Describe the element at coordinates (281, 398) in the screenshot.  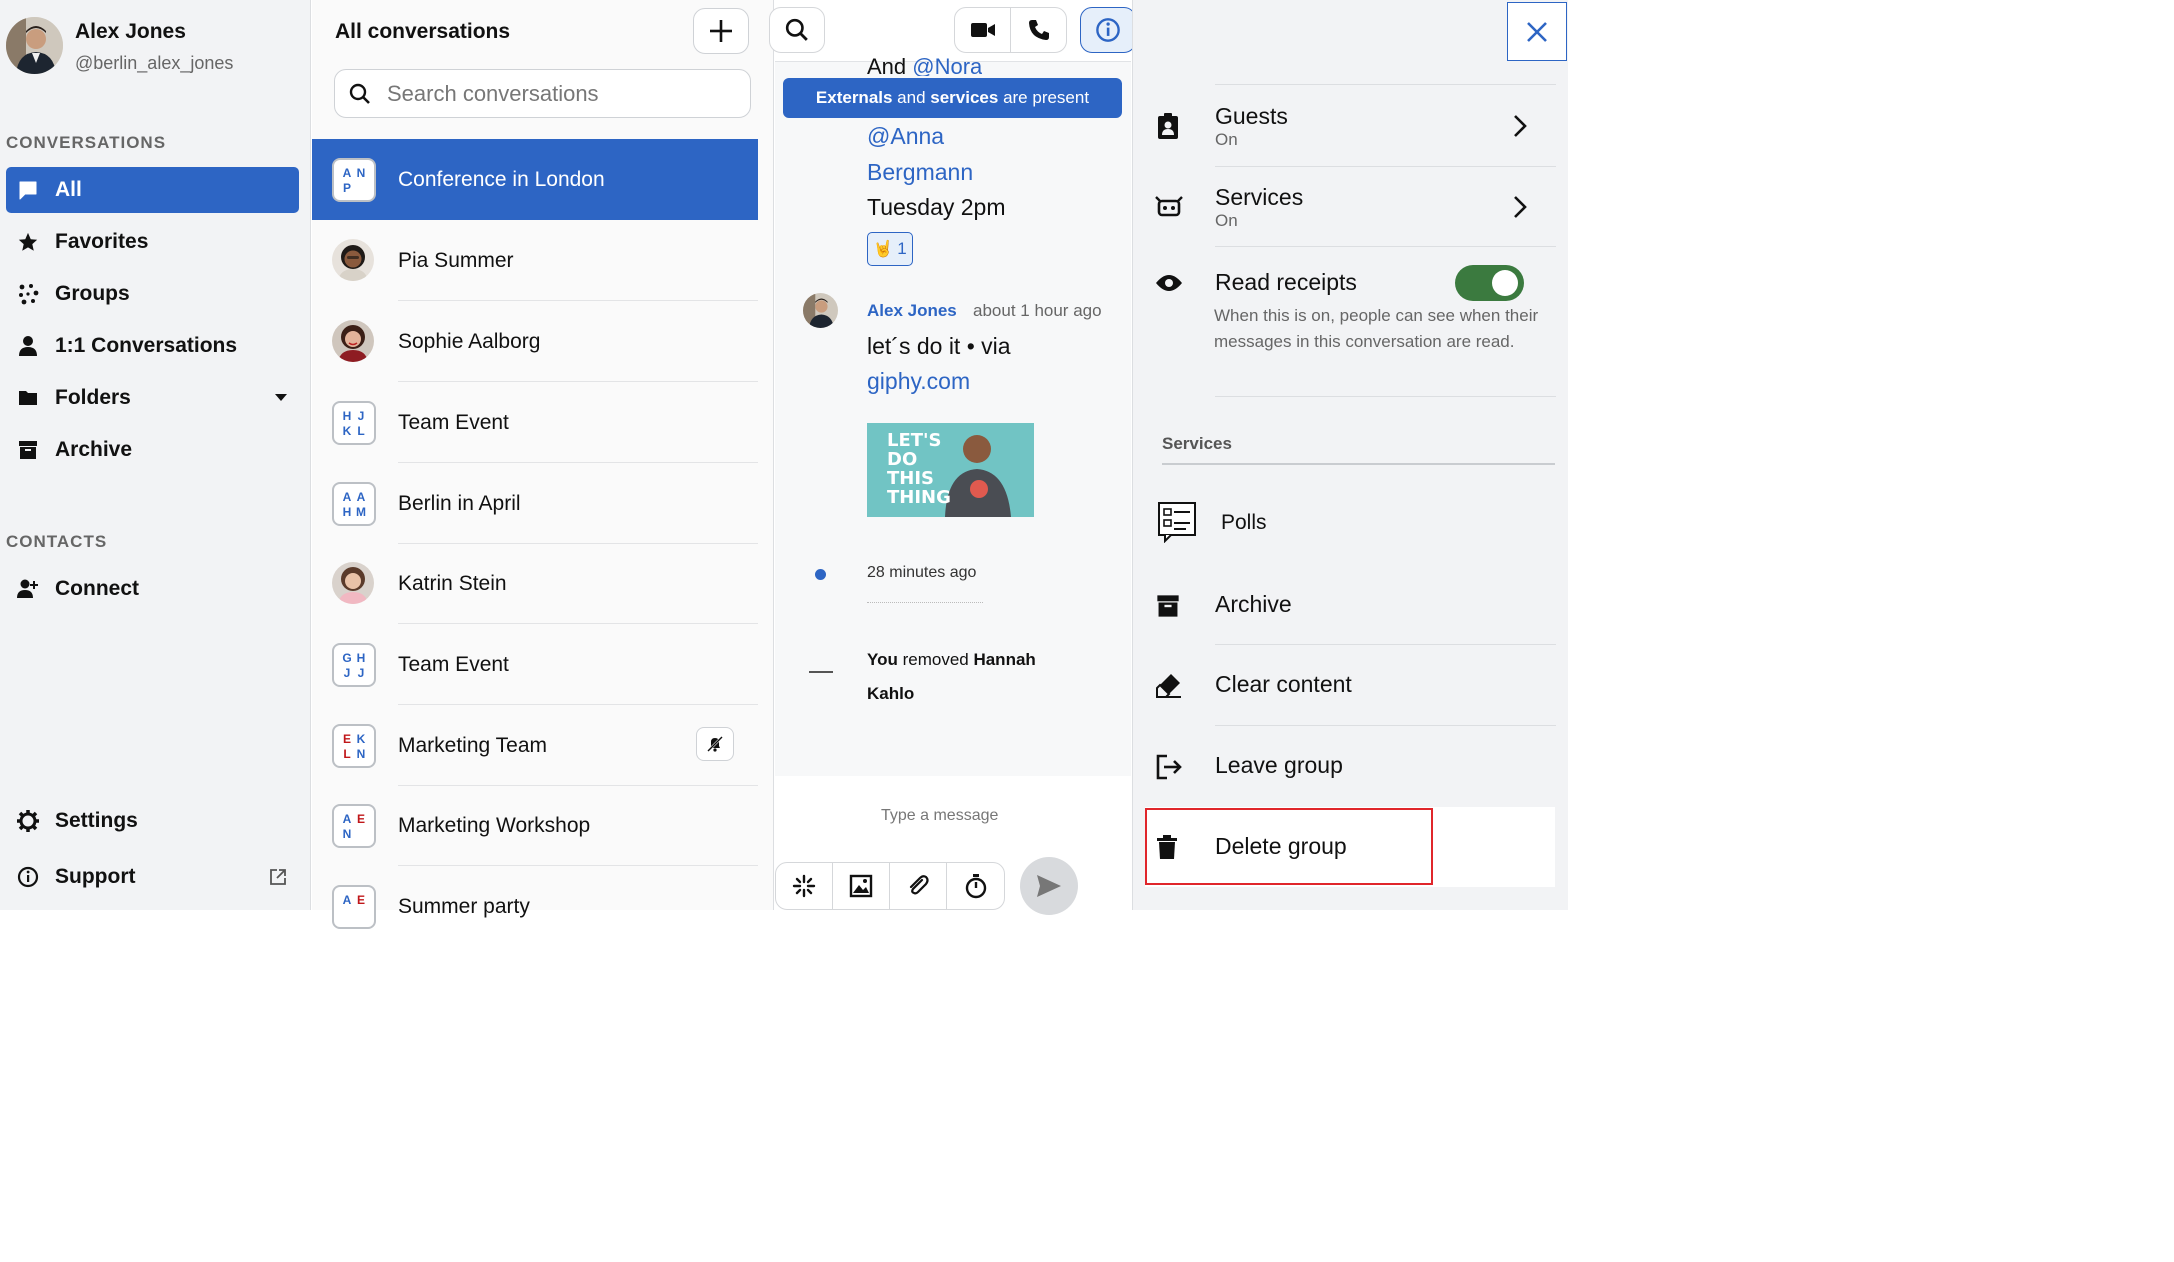
I see `chevron-down-icon` at that location.